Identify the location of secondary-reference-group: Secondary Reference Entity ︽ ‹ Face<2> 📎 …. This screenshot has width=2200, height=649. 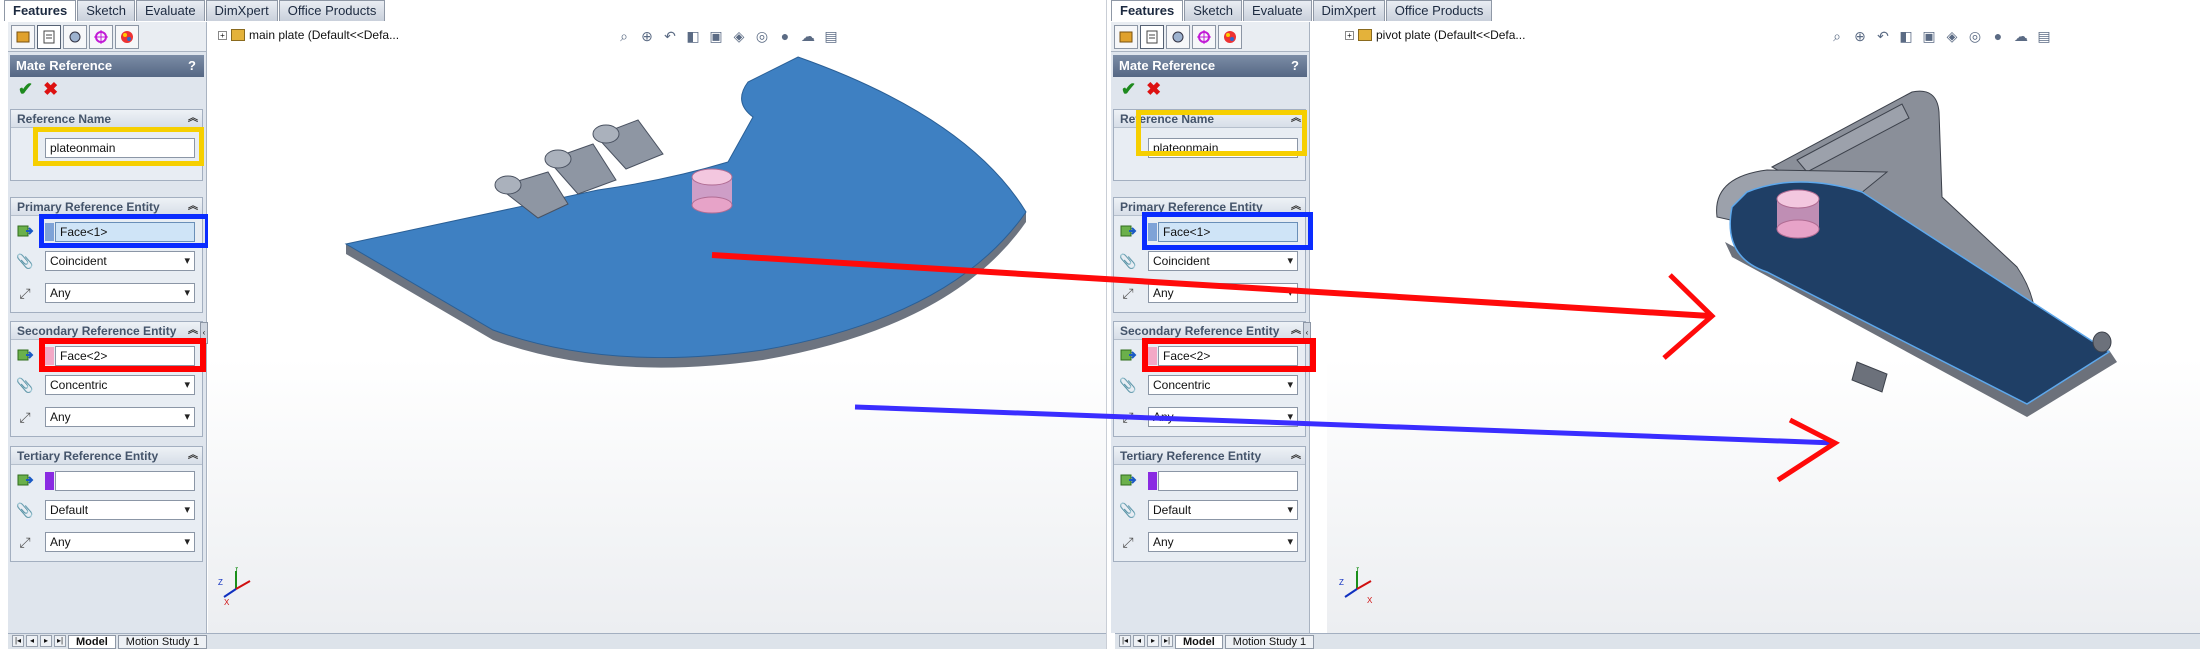
(1214, 379).